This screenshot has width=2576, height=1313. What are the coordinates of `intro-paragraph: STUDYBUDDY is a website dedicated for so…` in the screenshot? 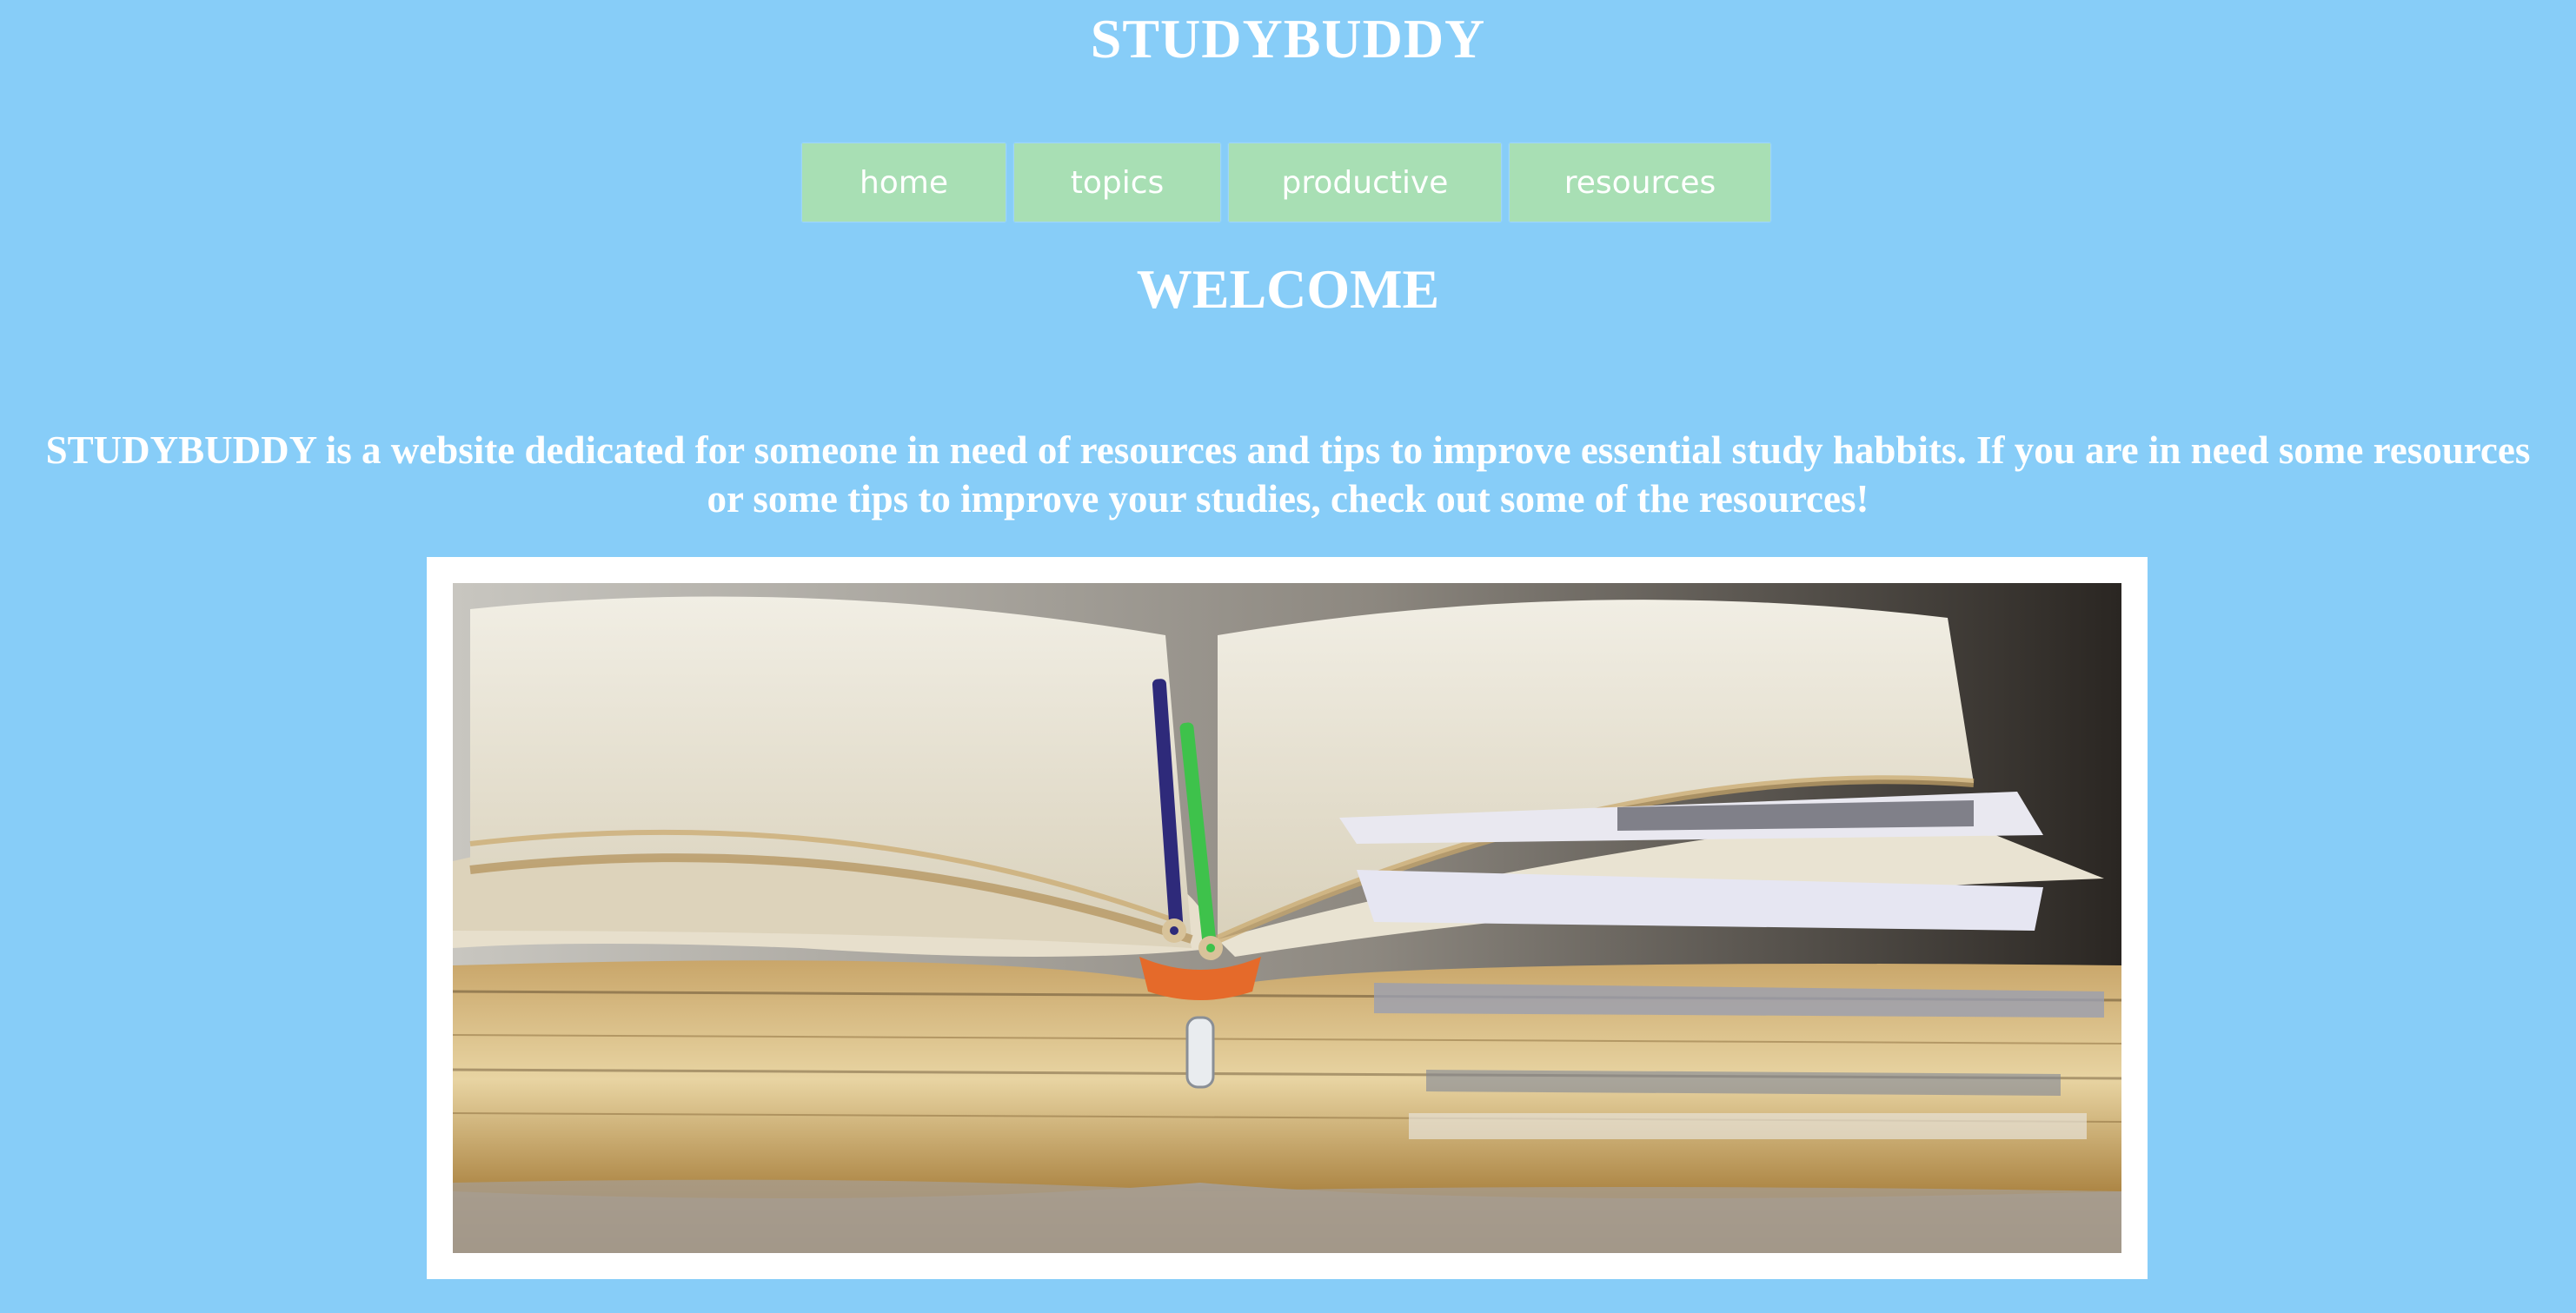 It's located at (1288, 475).